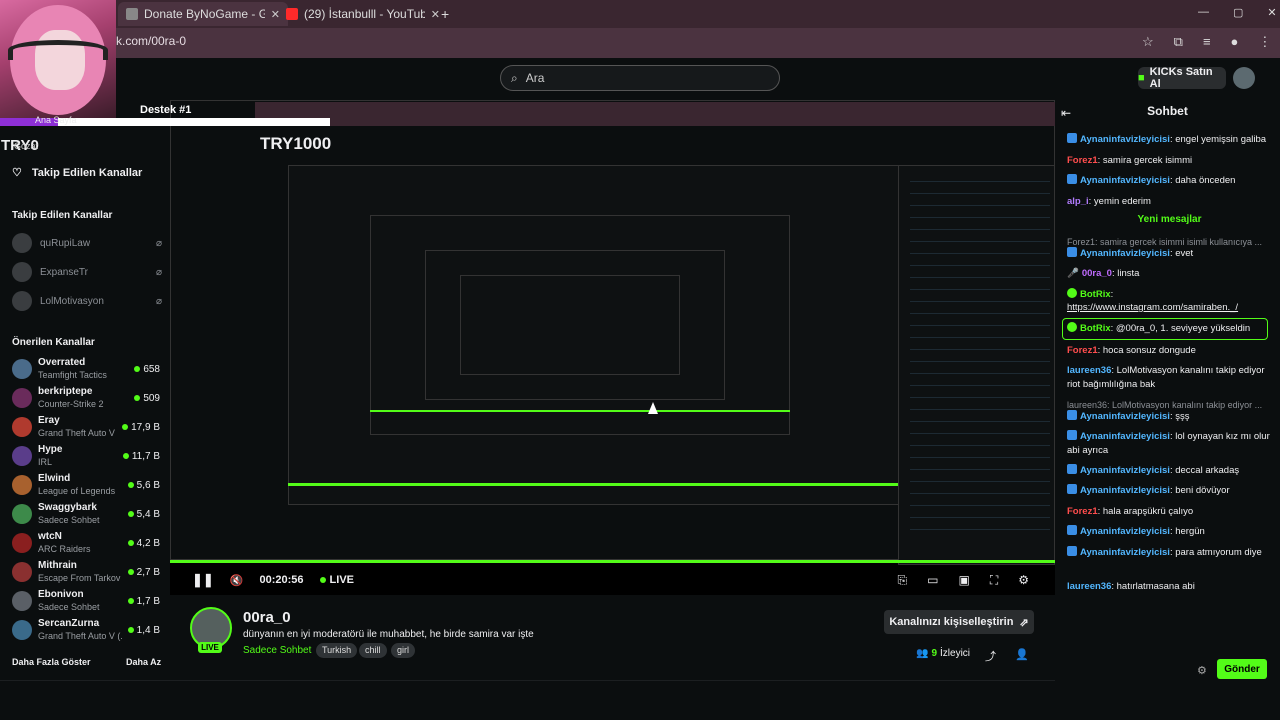 The width and height of the screenshot is (1280, 720). I want to click on recommended-channel: Ebonivon Sadece Sohbet 1,7 B, so click(86, 601).